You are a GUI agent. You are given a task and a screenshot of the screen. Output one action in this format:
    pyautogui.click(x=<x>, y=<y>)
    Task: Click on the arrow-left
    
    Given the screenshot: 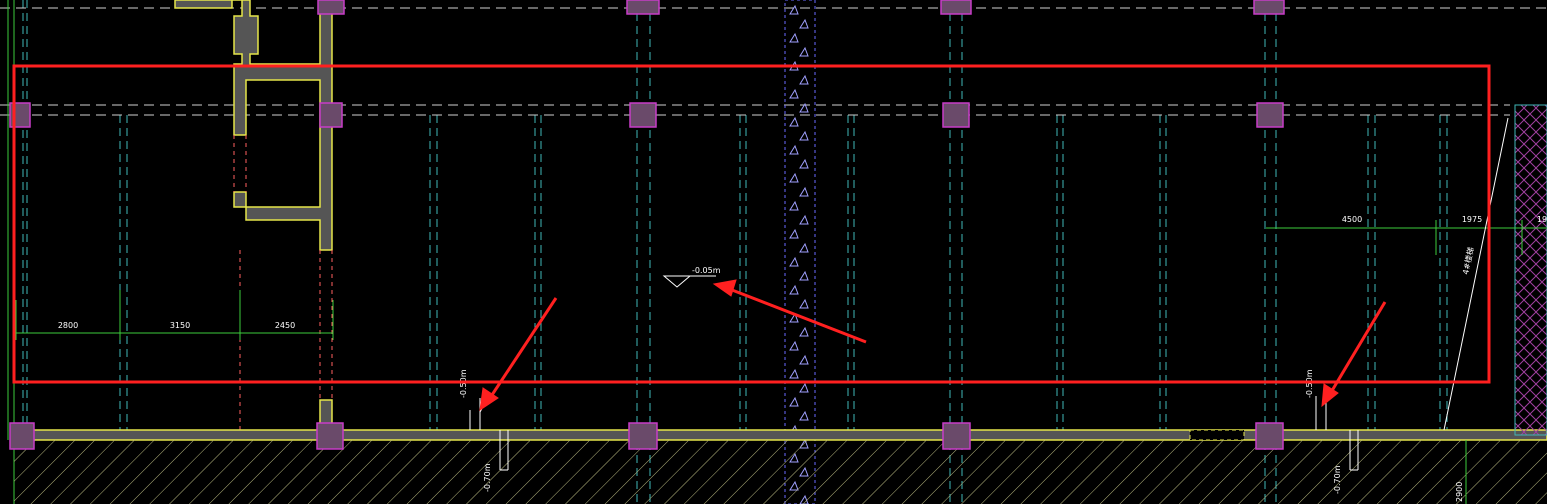 What is the action you would take?
    pyautogui.click(x=518, y=354)
    